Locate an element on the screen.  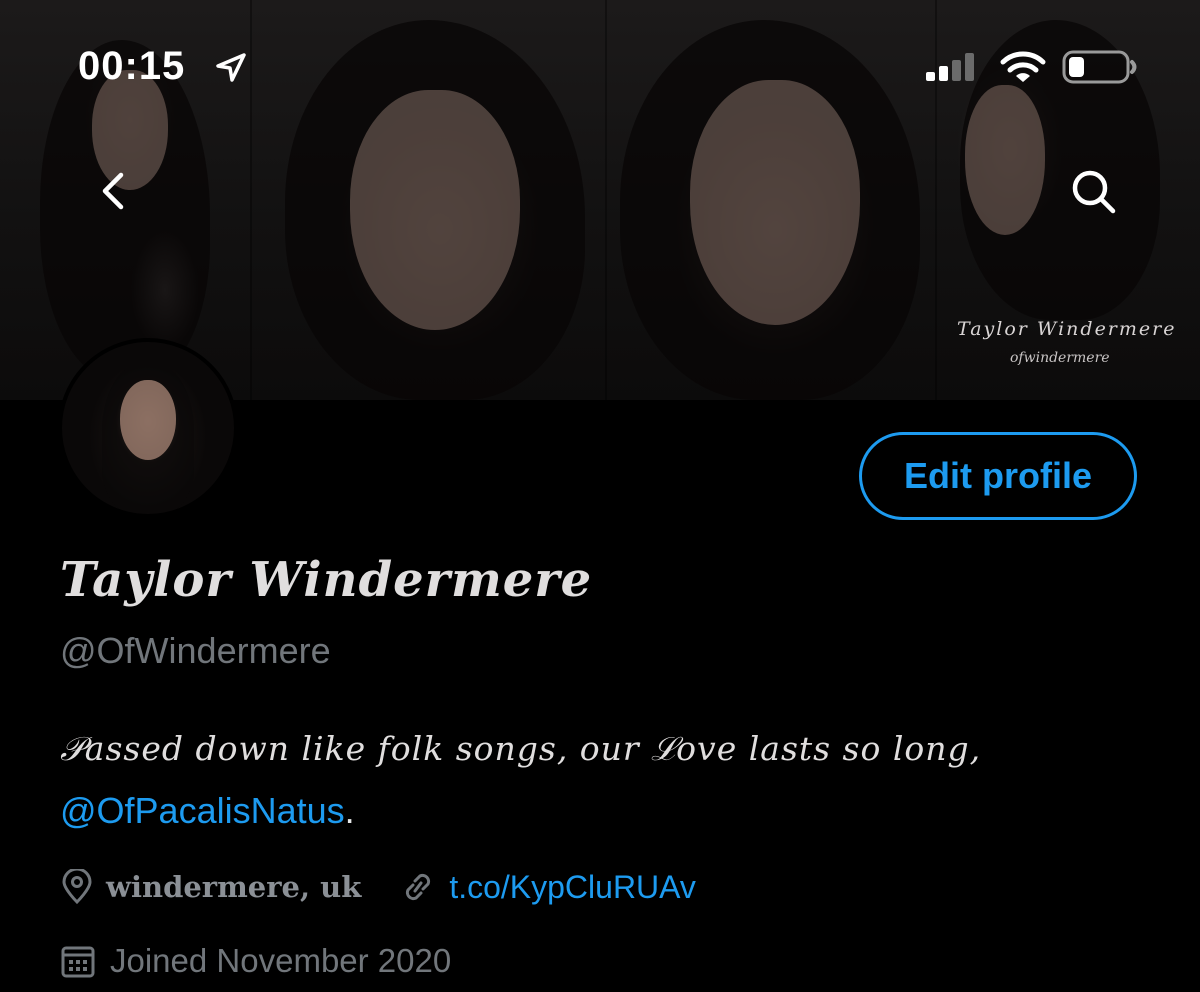
search-icon is located at coordinates (1094, 192).